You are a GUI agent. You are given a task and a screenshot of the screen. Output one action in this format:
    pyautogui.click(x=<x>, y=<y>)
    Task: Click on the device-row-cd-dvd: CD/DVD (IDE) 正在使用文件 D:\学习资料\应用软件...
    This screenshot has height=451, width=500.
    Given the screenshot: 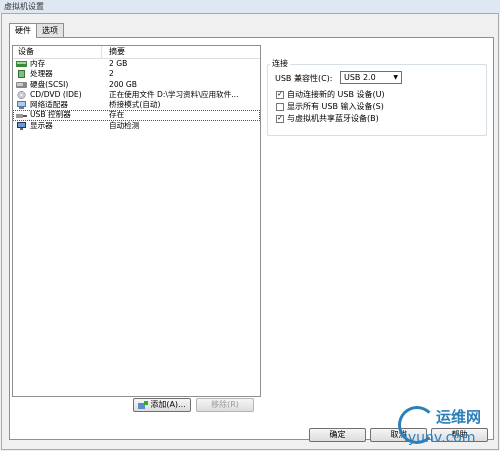 What is the action you would take?
    pyautogui.click(x=136, y=95)
    